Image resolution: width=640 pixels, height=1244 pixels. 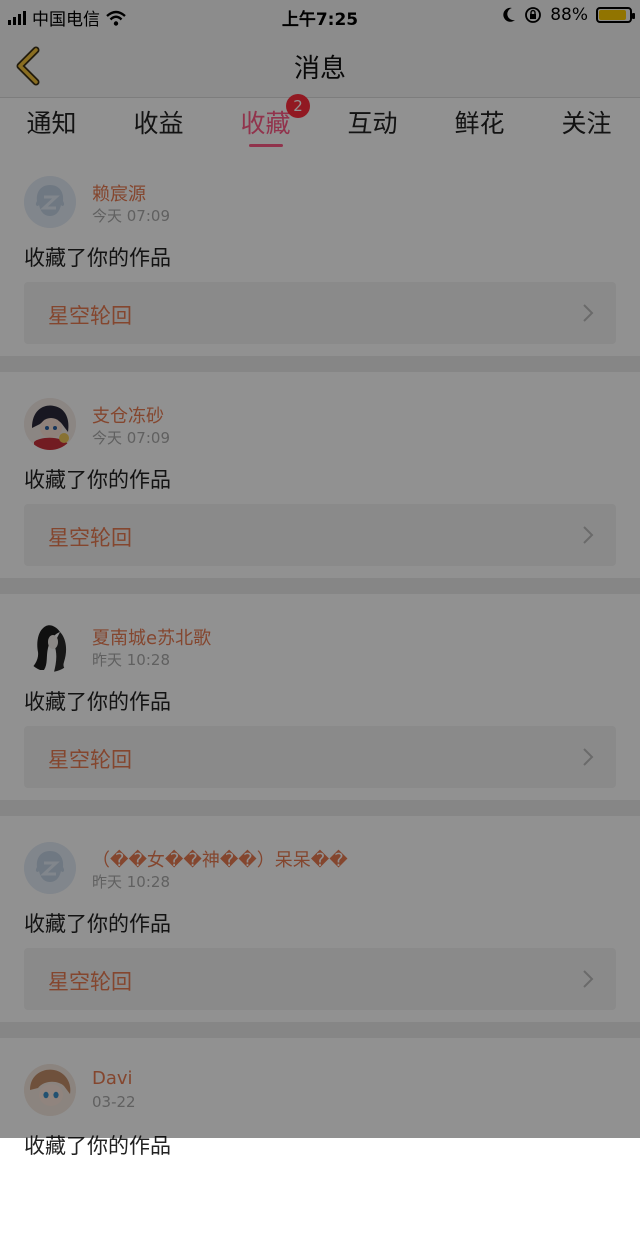 I want to click on active-tab-indicator, so click(x=265, y=145).